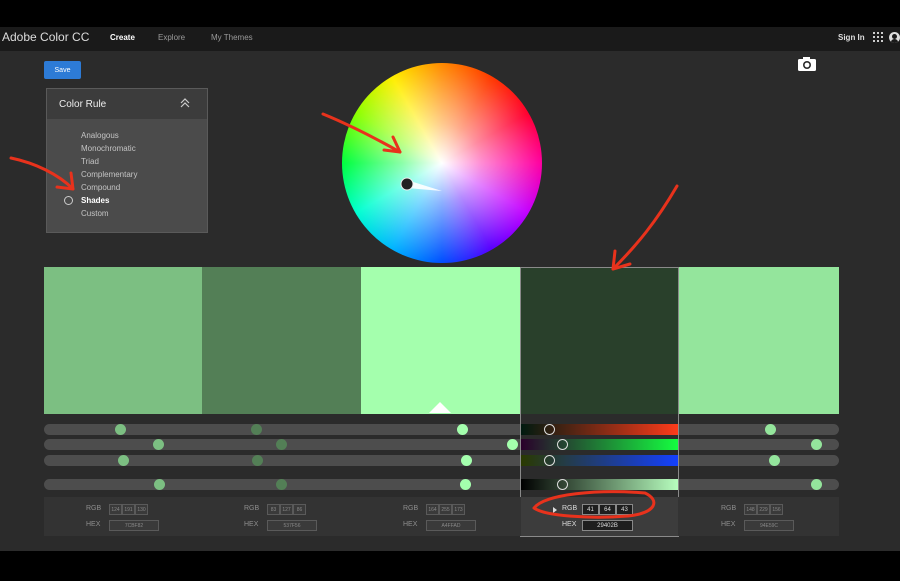  What do you see at coordinates (445, 509) in the screenshot?
I see `rgb-value-field: 255` at bounding box center [445, 509].